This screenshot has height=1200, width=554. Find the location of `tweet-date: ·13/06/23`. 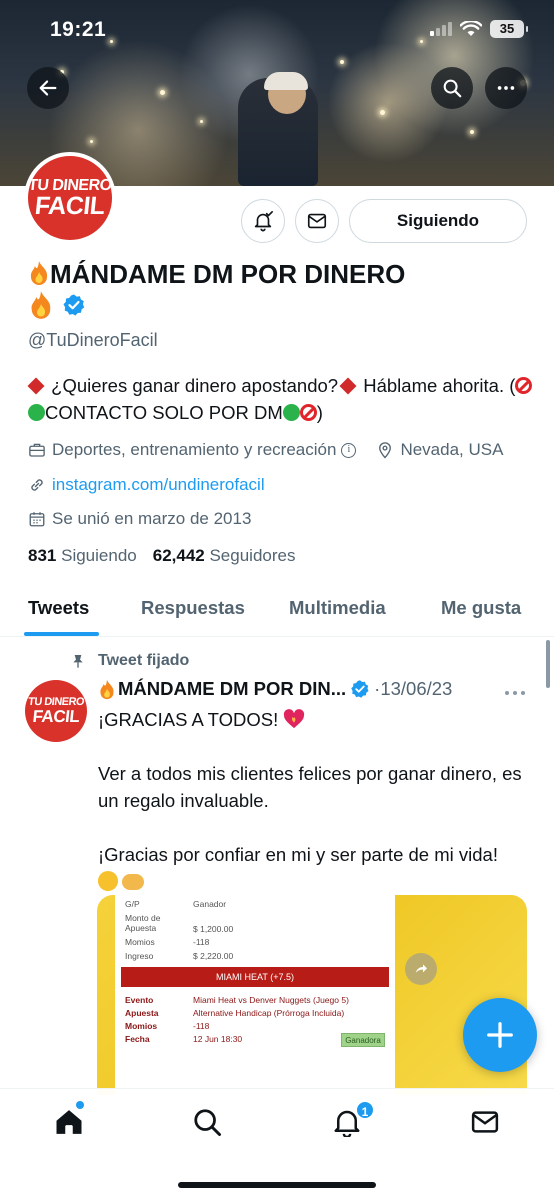

tweet-date: ·13/06/23 is located at coordinates (413, 689).